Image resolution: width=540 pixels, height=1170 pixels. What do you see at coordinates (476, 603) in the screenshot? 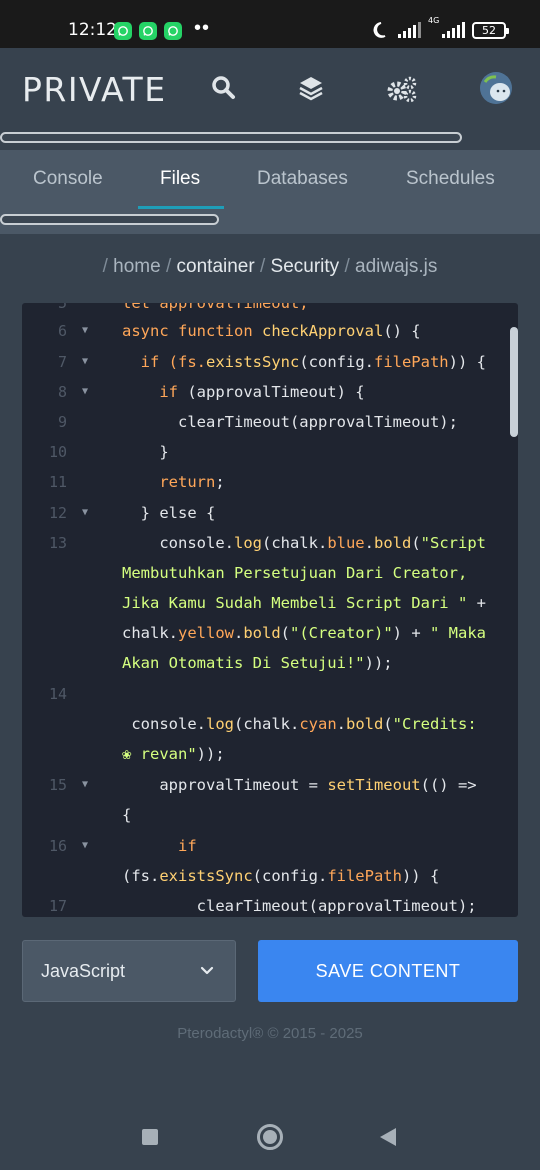
I see `code-token: +` at bounding box center [476, 603].